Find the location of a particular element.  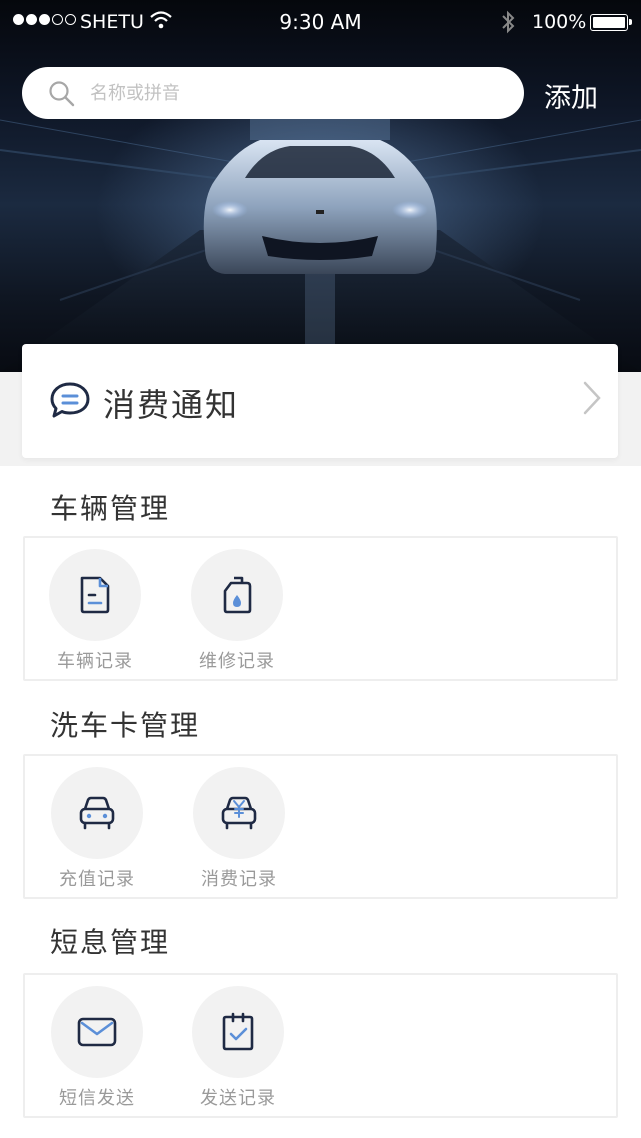

oil-can-icon is located at coordinates (237, 595).